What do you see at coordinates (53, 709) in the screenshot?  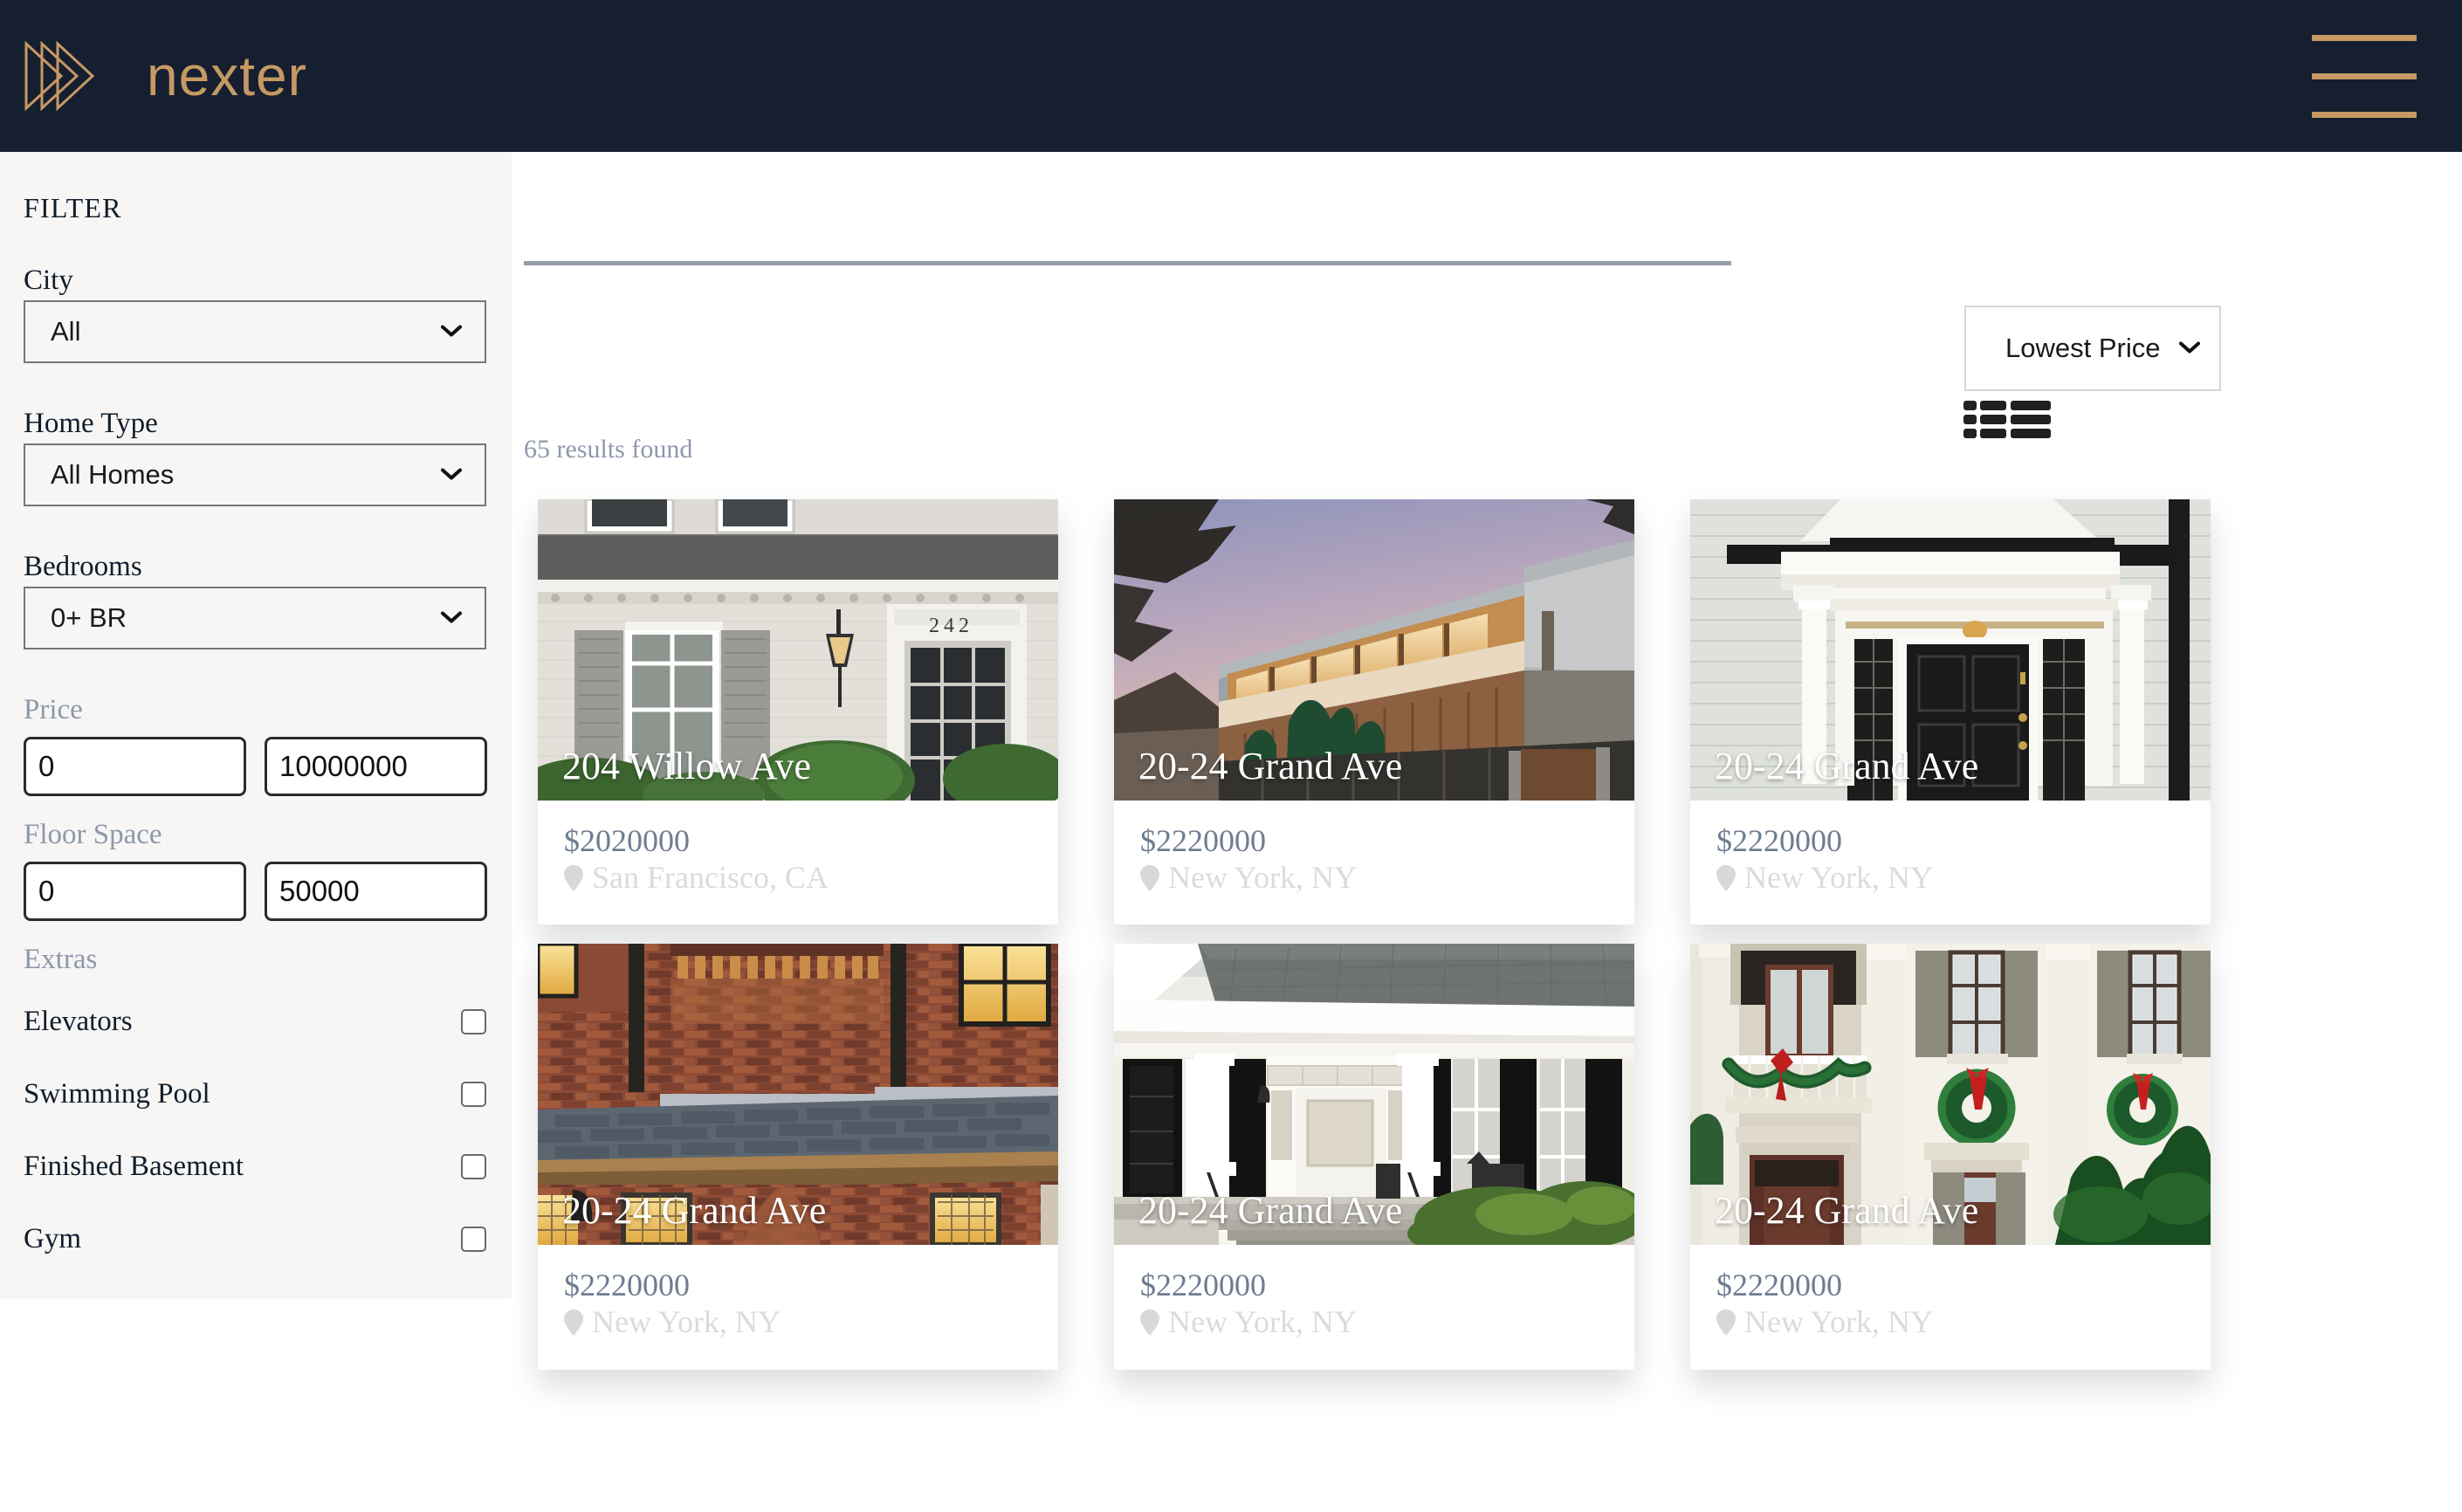 I see `price-label: Price` at bounding box center [53, 709].